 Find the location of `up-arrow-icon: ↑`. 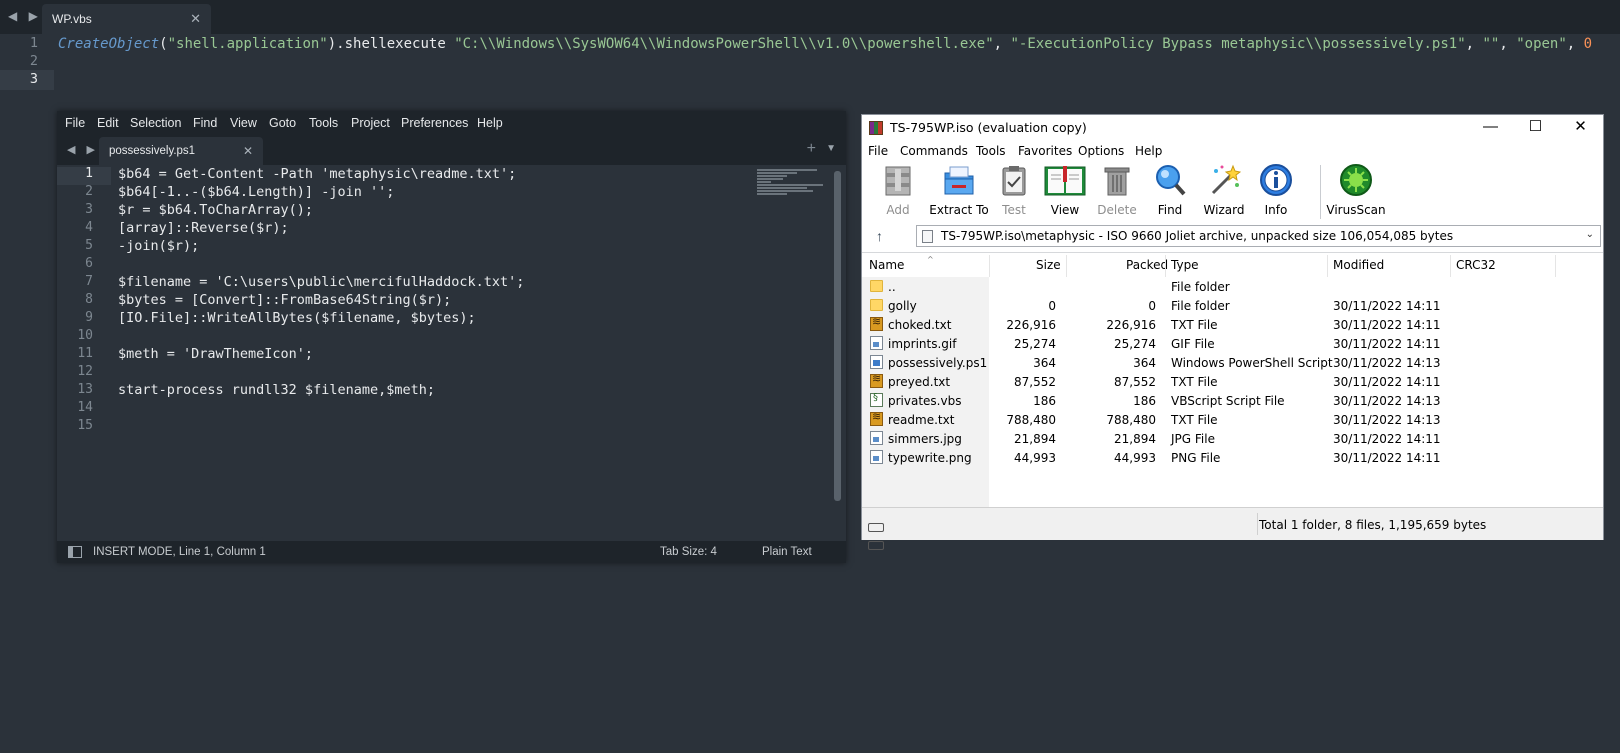

up-arrow-icon: ↑ is located at coordinates (879, 236).